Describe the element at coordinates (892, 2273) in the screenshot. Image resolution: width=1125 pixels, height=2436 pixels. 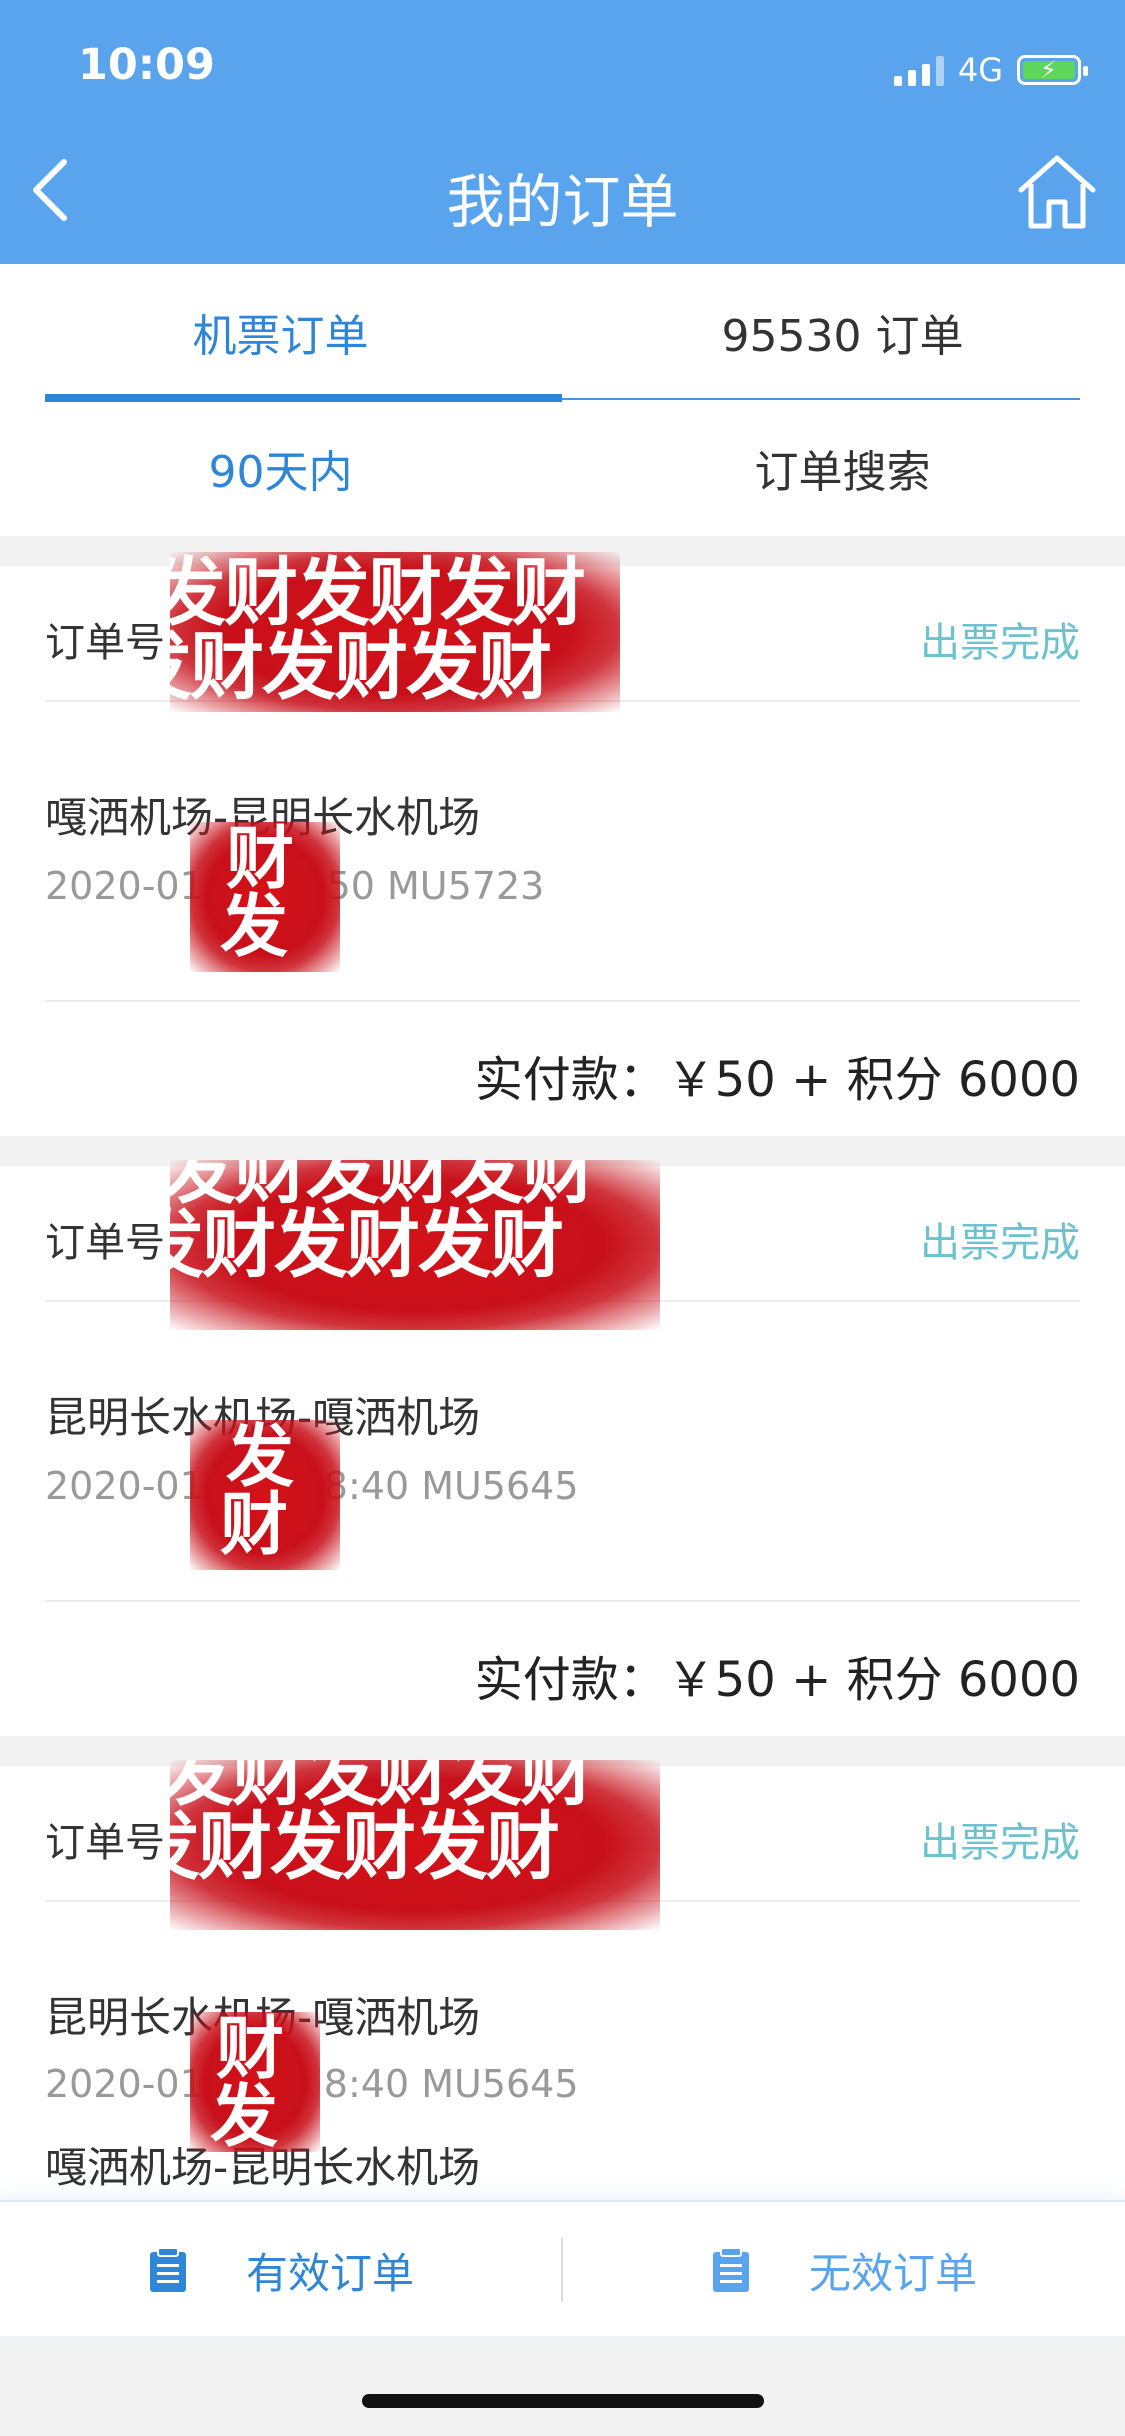
I see `invalid-orders-label: 无效订单` at that location.